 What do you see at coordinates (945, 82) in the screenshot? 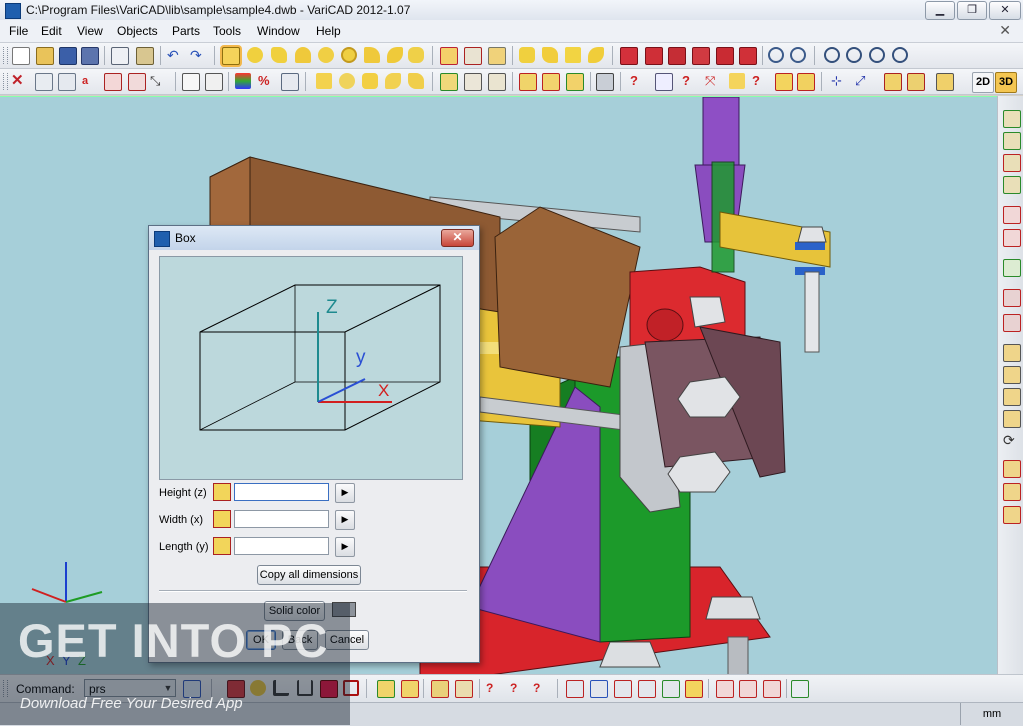
I see `shaded-view-icon` at bounding box center [945, 82].